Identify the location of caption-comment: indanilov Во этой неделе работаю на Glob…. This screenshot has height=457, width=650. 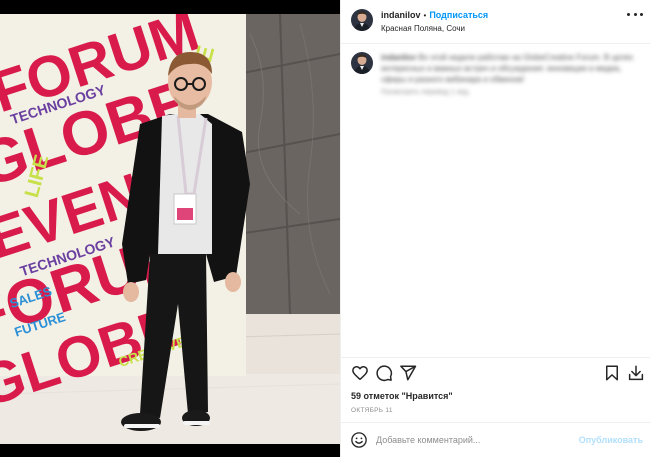
(497, 74).